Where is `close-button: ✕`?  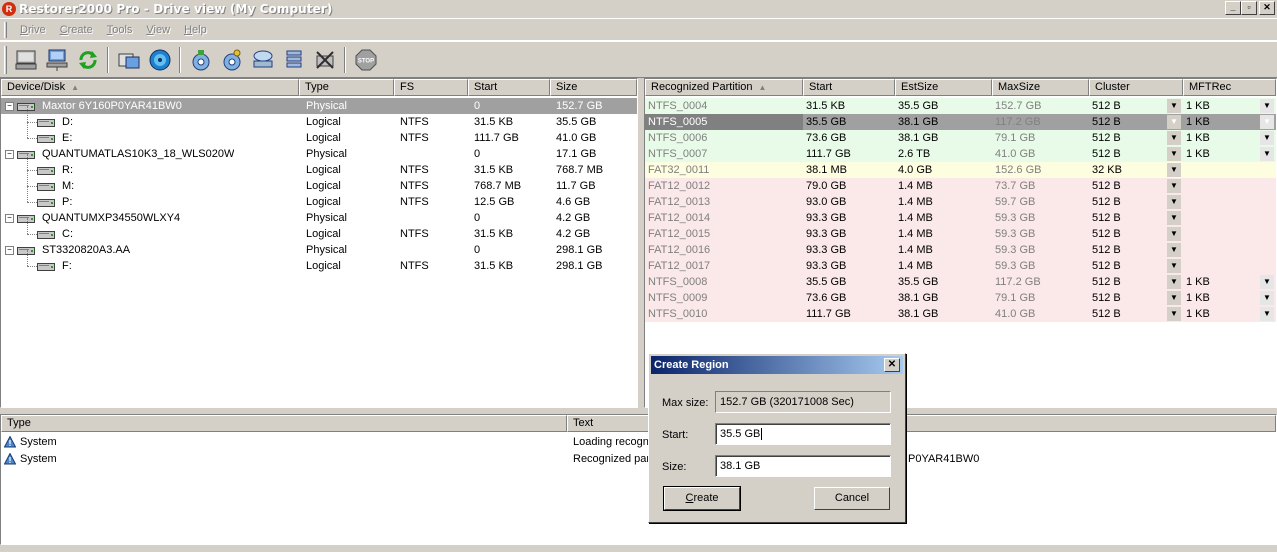
close-button: ✕ is located at coordinates (1267, 8).